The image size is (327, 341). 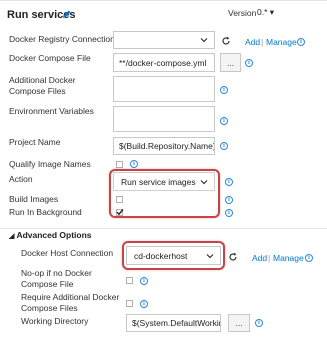 What do you see at coordinates (163, 228) in the screenshot?
I see `advanced-divider` at bounding box center [163, 228].